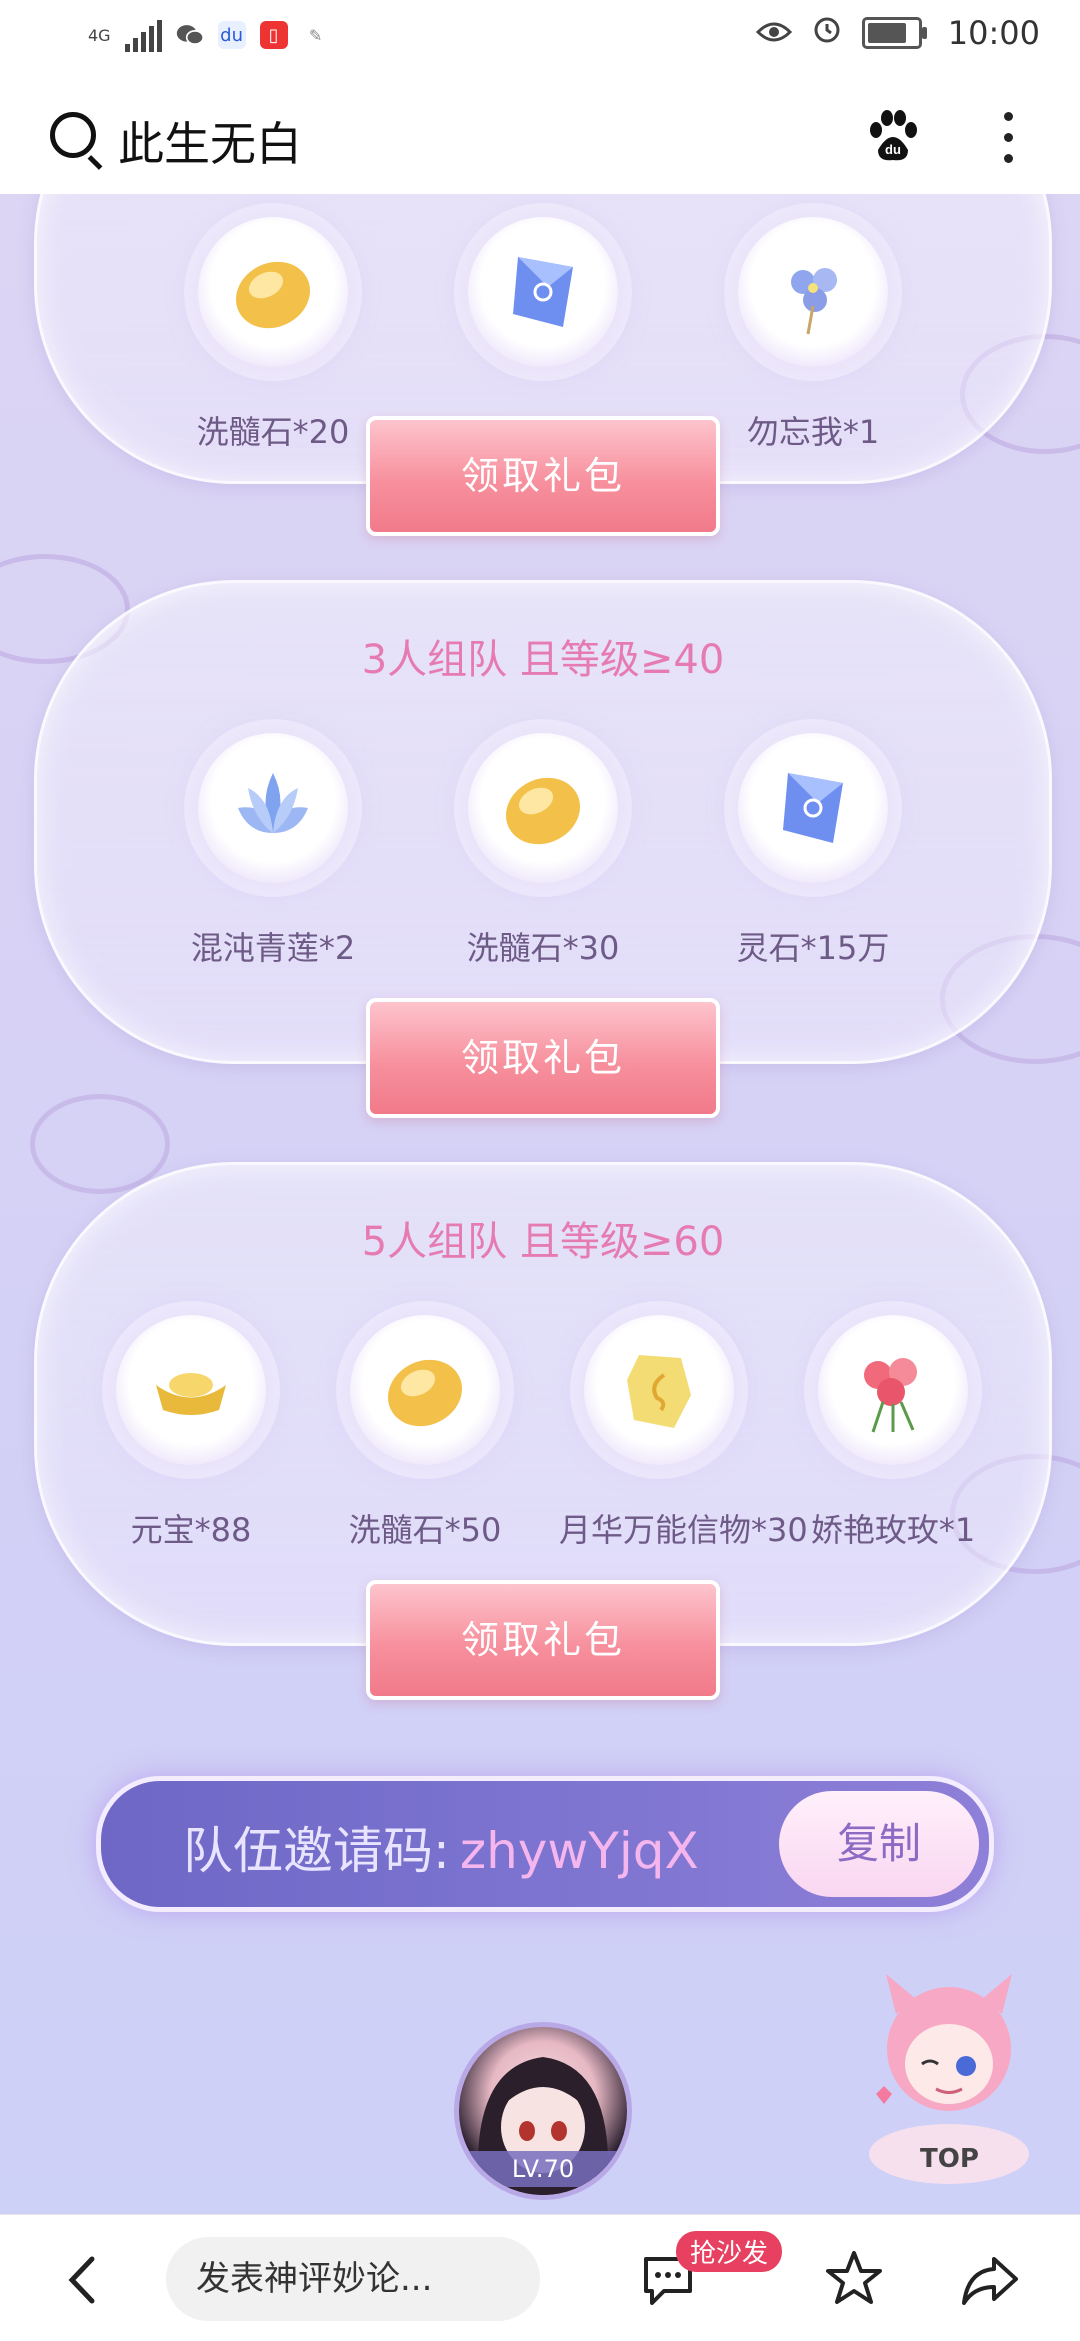 The image size is (1080, 2341). I want to click on invite-text: 队伍邀请码: zhywYjqX, so click(441, 1847).